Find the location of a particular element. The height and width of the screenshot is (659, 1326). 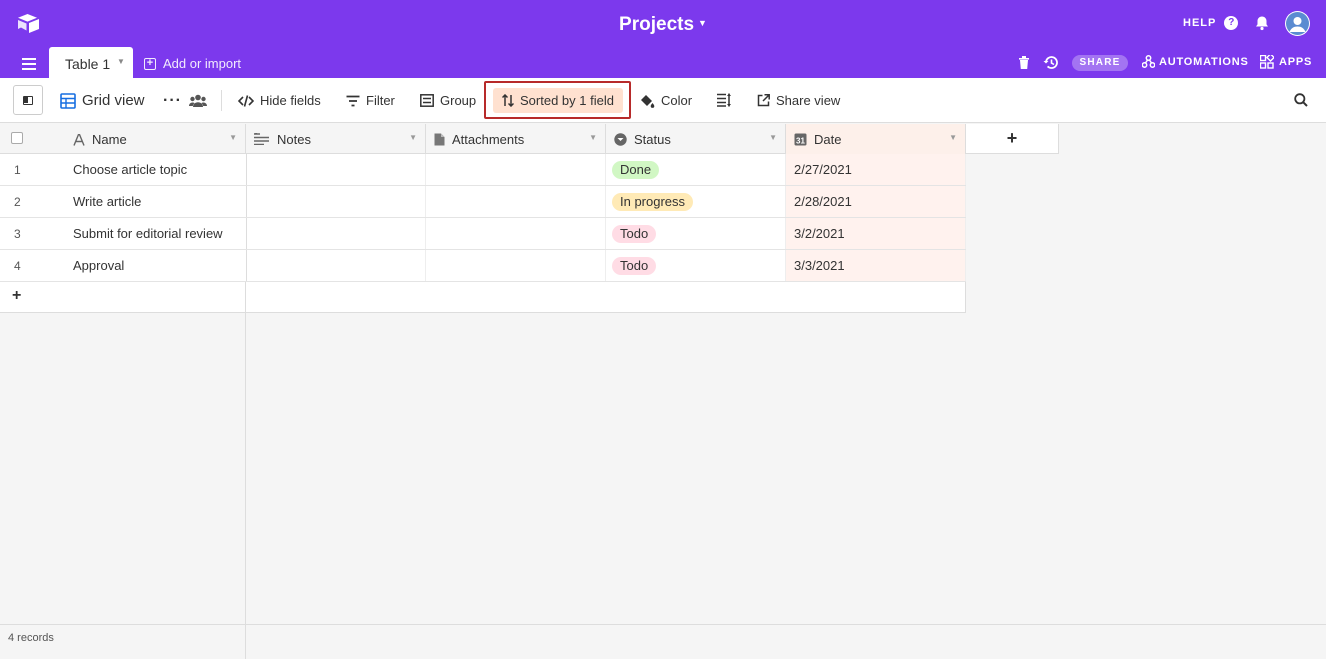

add-row-button: + is located at coordinates (123, 297).